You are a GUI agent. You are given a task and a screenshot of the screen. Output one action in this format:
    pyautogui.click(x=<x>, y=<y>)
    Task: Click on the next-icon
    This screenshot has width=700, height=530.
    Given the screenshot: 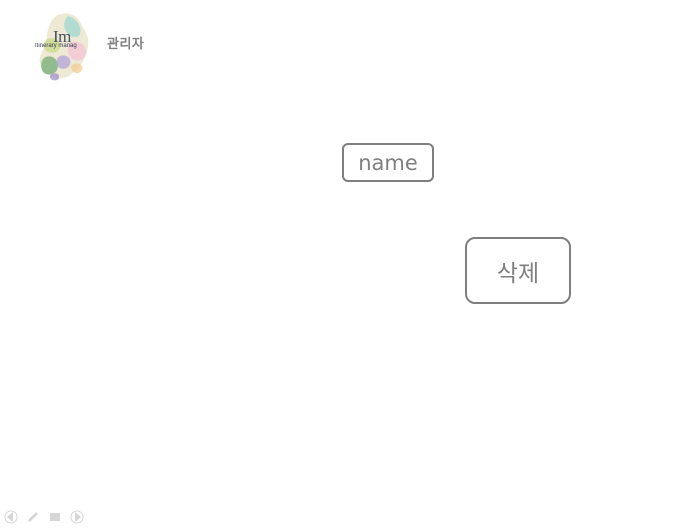 What is the action you would take?
    pyautogui.click(x=77, y=517)
    